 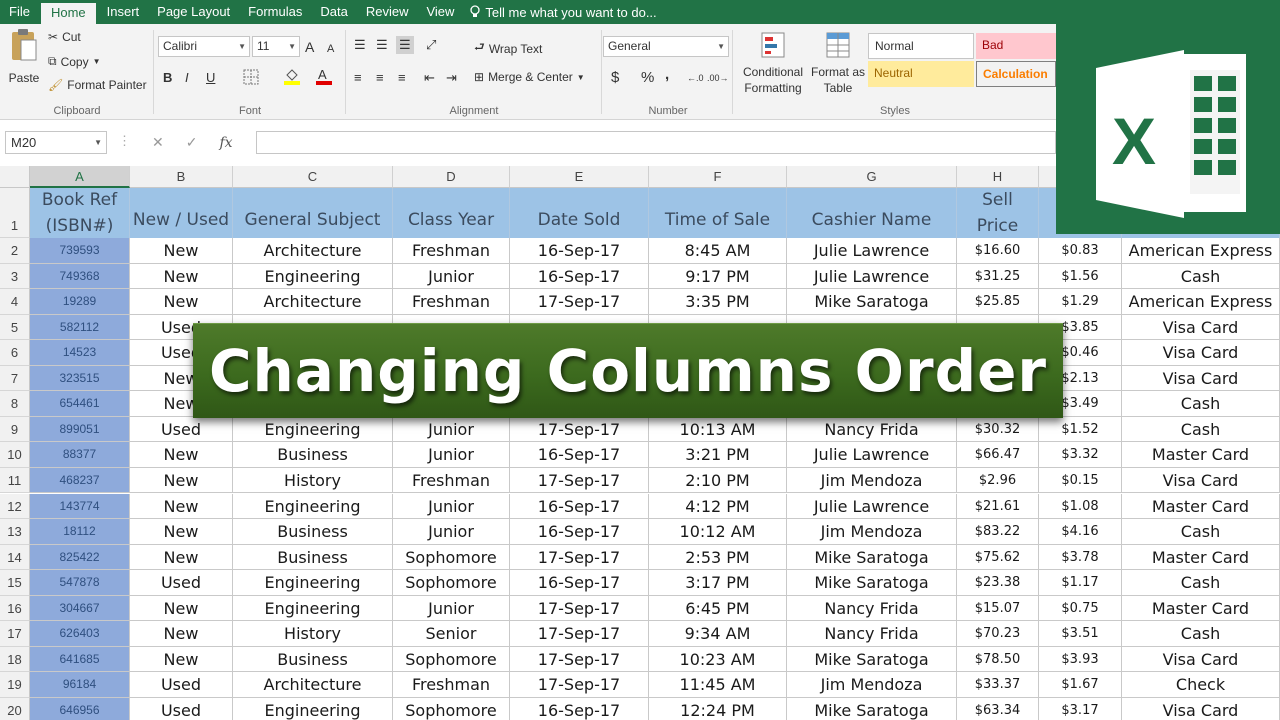 What do you see at coordinates (15, 634) in the screenshot?
I see `row-header: 17` at bounding box center [15, 634].